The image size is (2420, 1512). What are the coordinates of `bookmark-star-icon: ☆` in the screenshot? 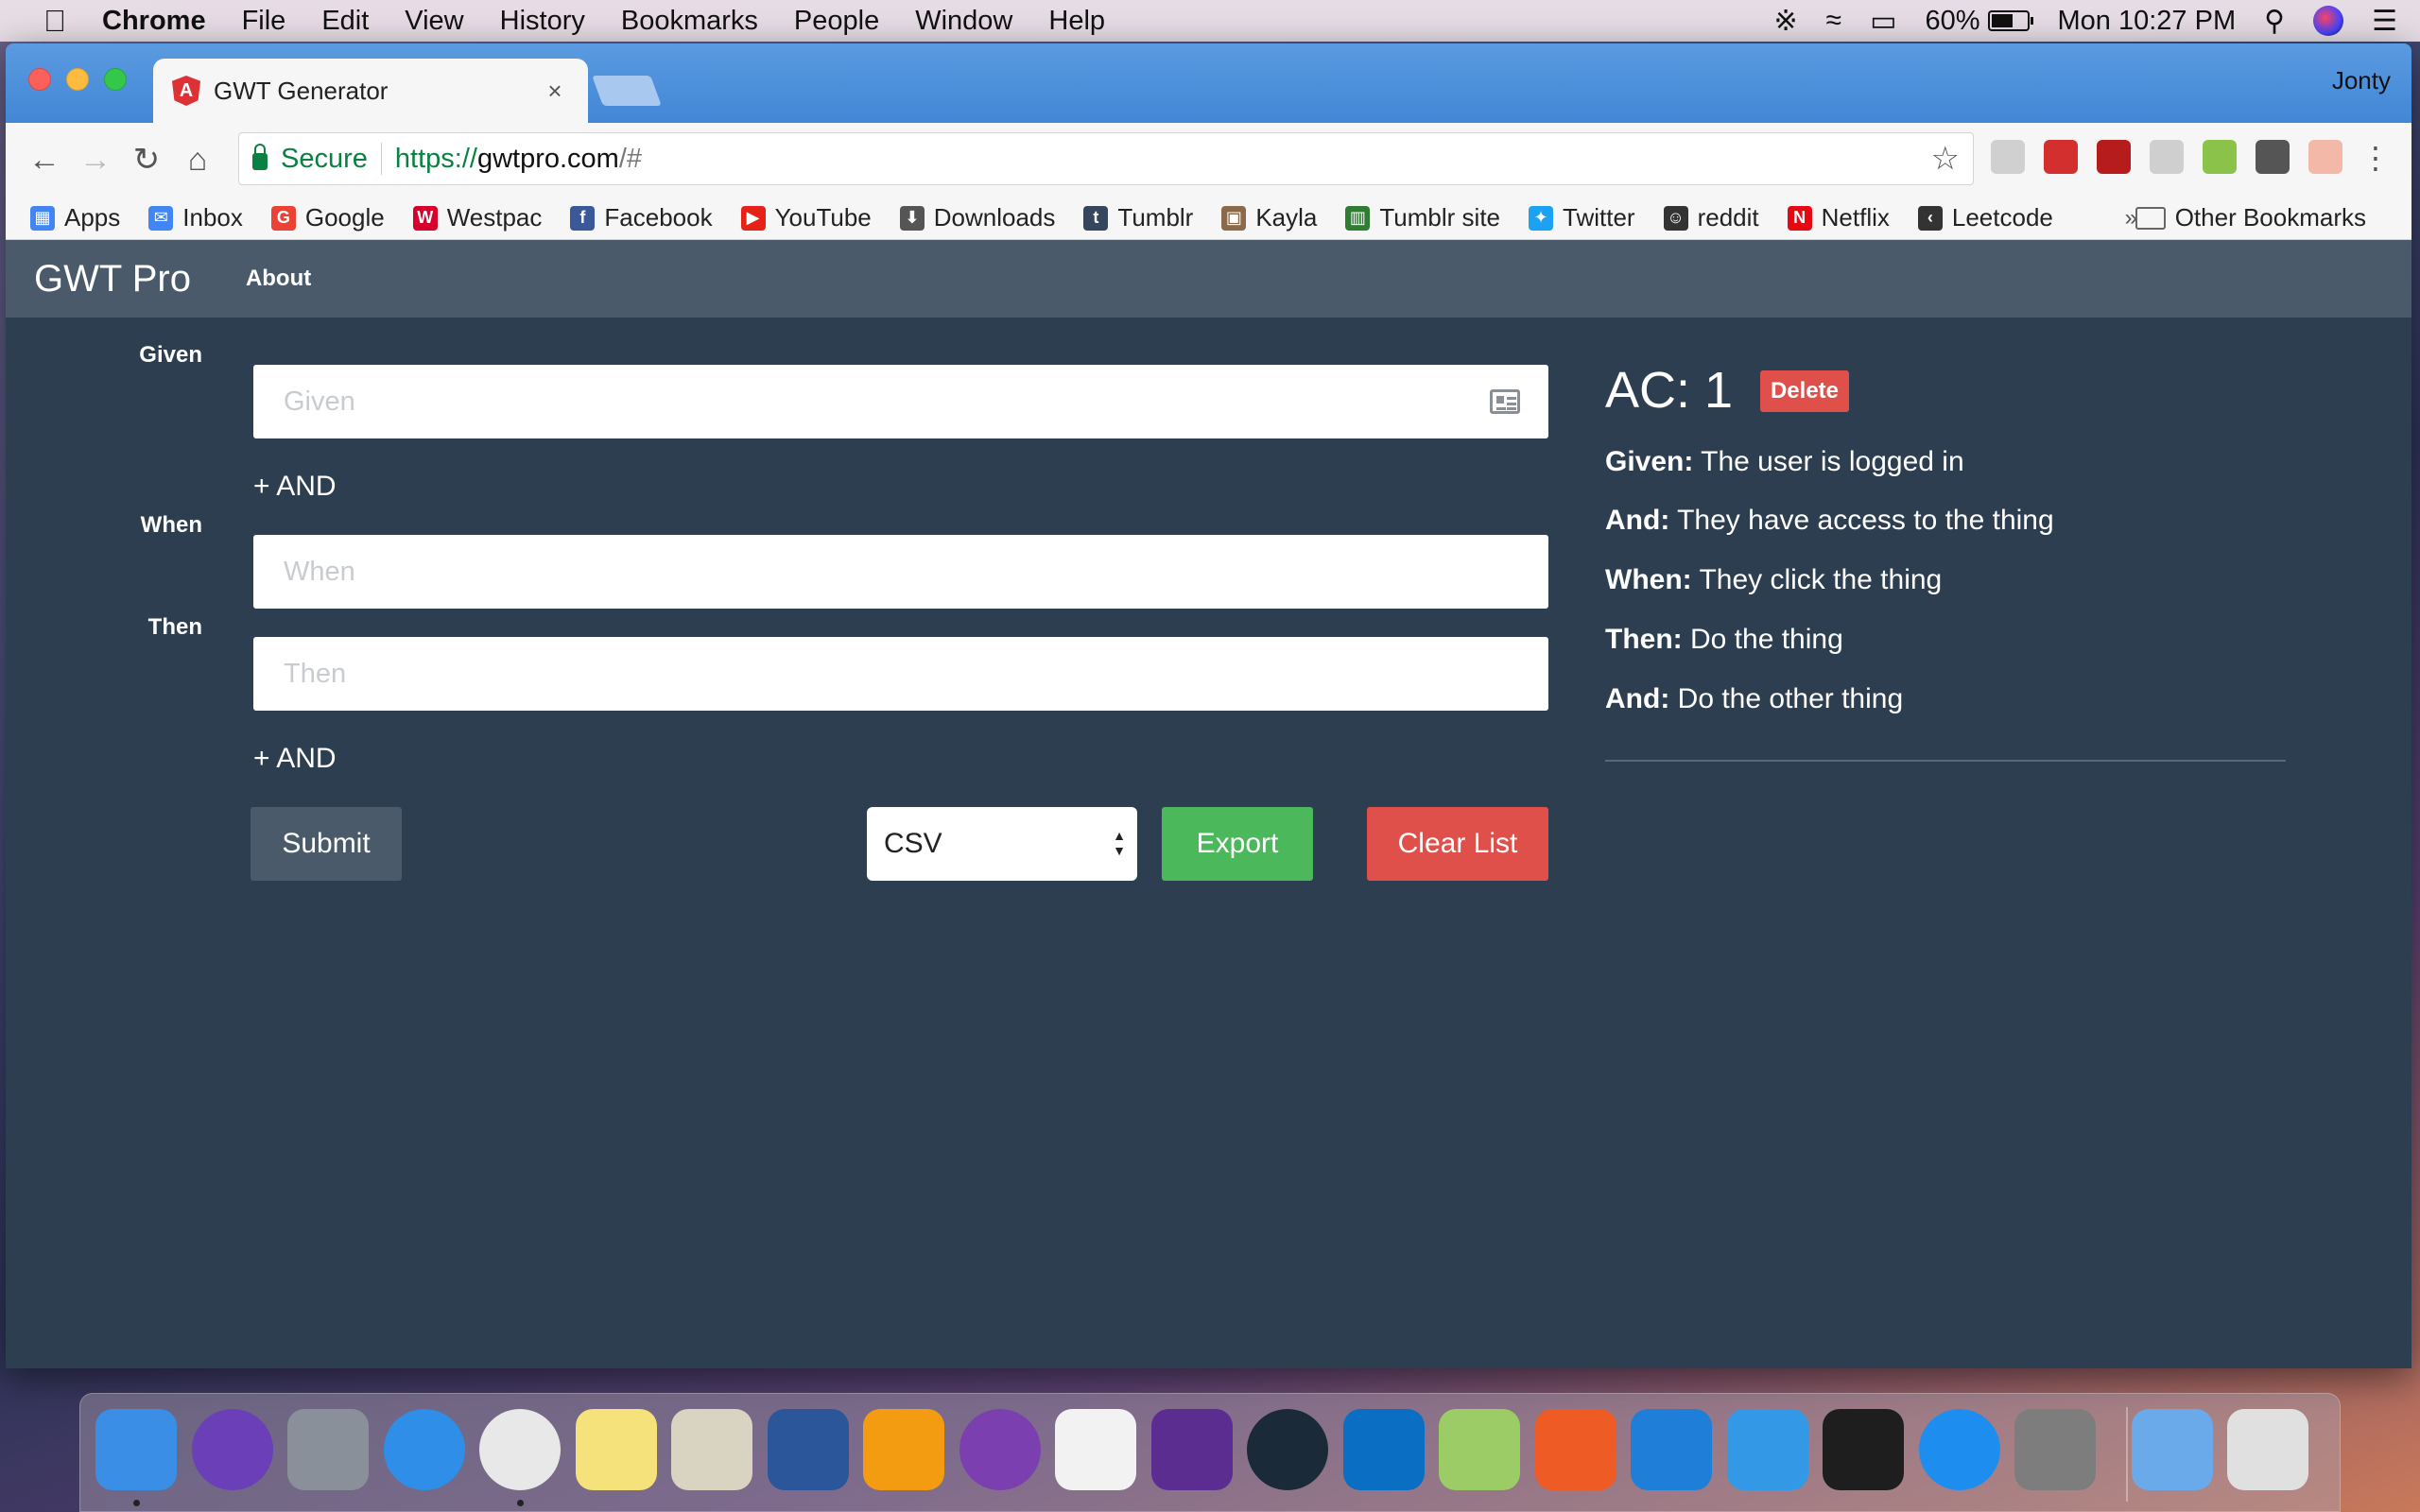 It's located at (1945, 159).